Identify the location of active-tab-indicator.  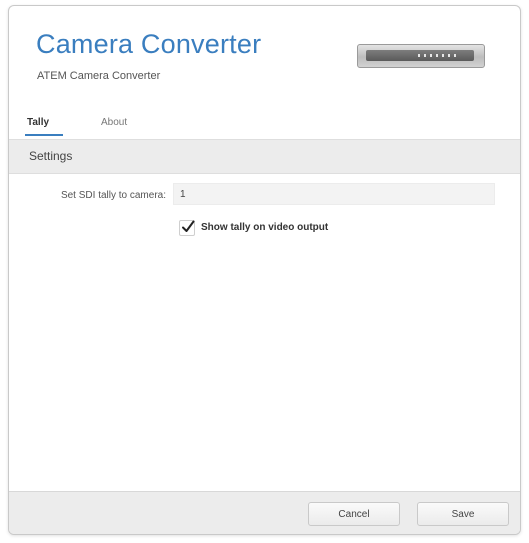
(44, 135).